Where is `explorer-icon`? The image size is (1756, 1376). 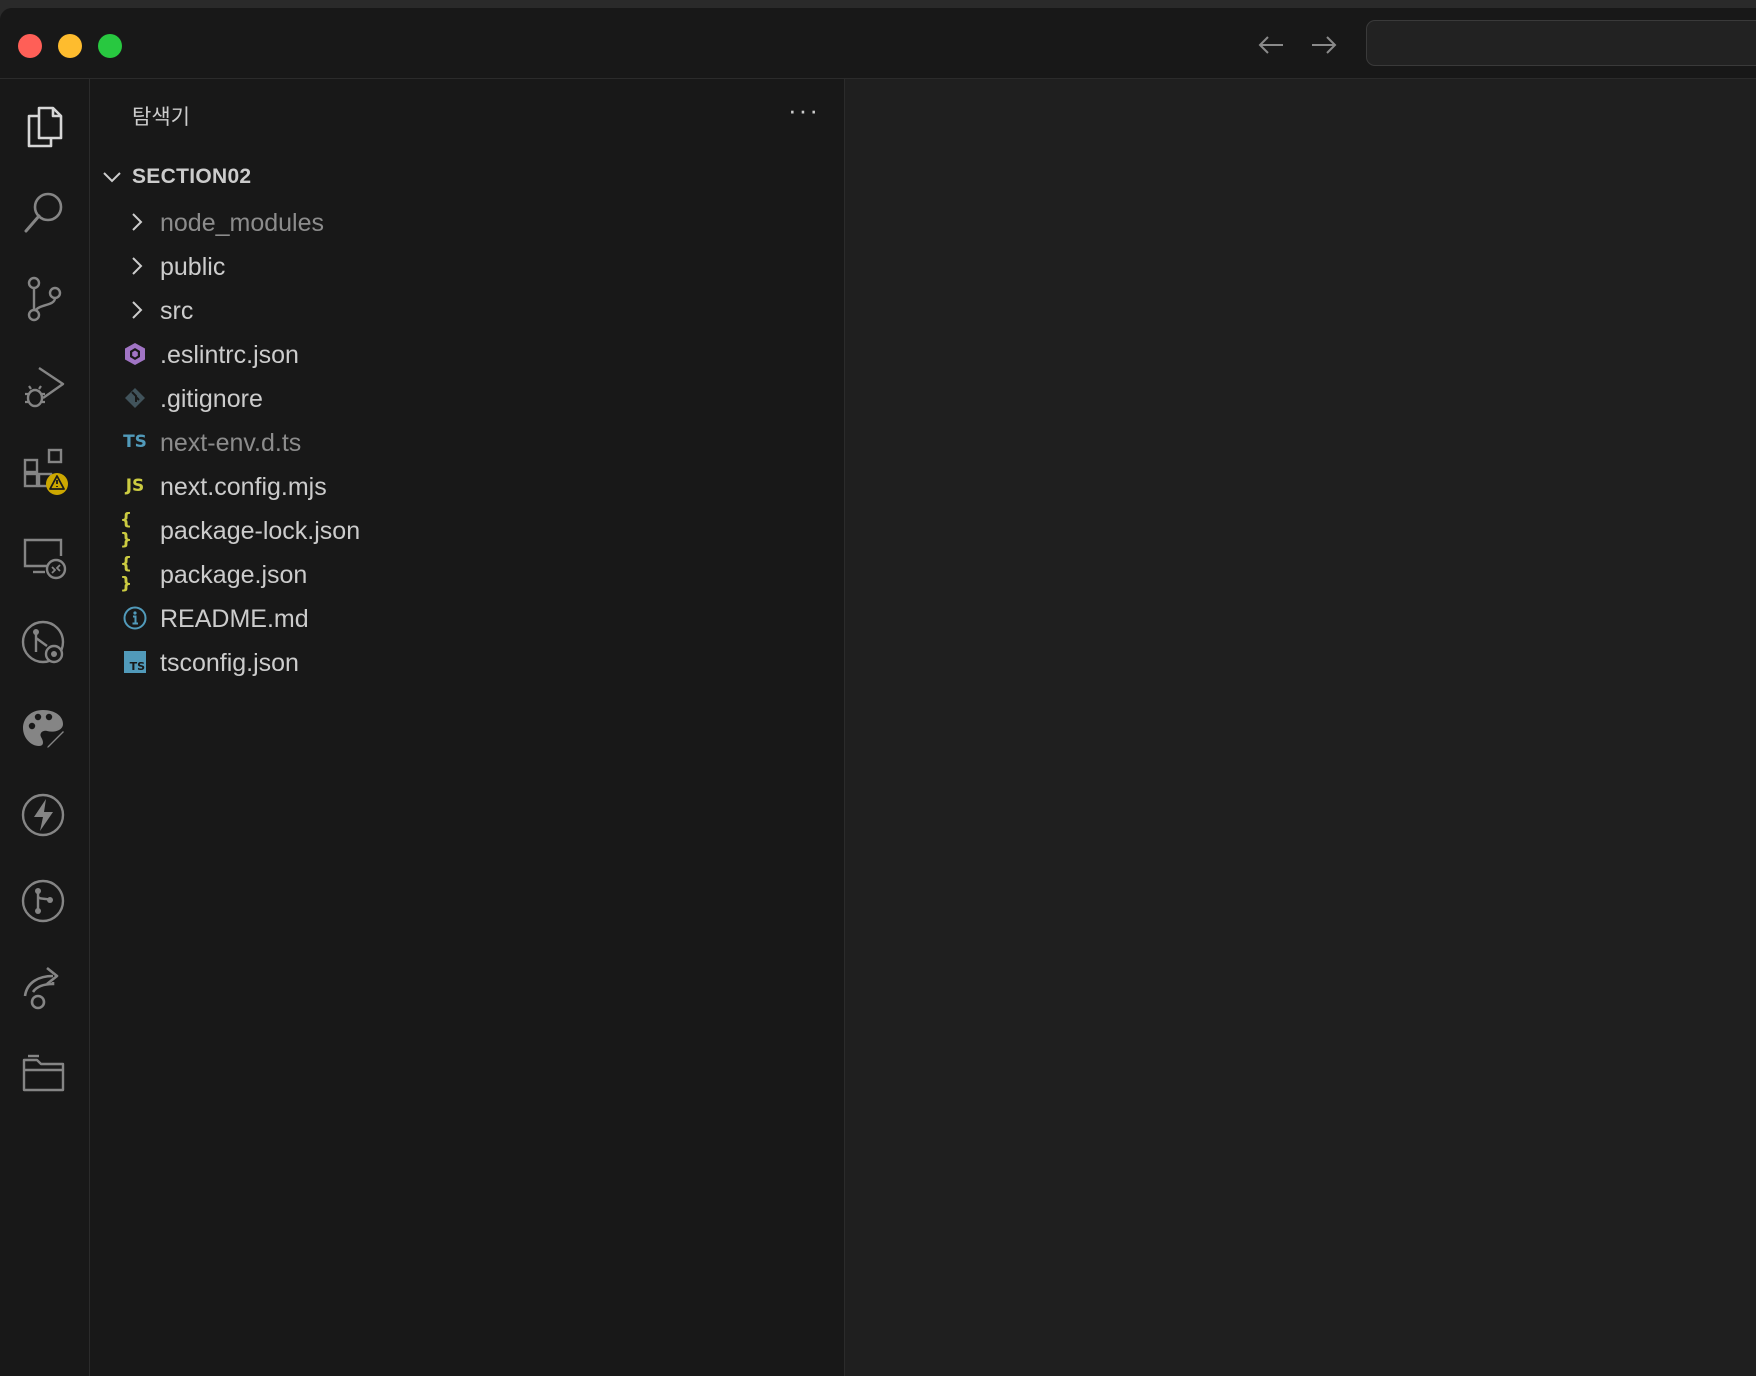
explorer-icon is located at coordinates (45, 127).